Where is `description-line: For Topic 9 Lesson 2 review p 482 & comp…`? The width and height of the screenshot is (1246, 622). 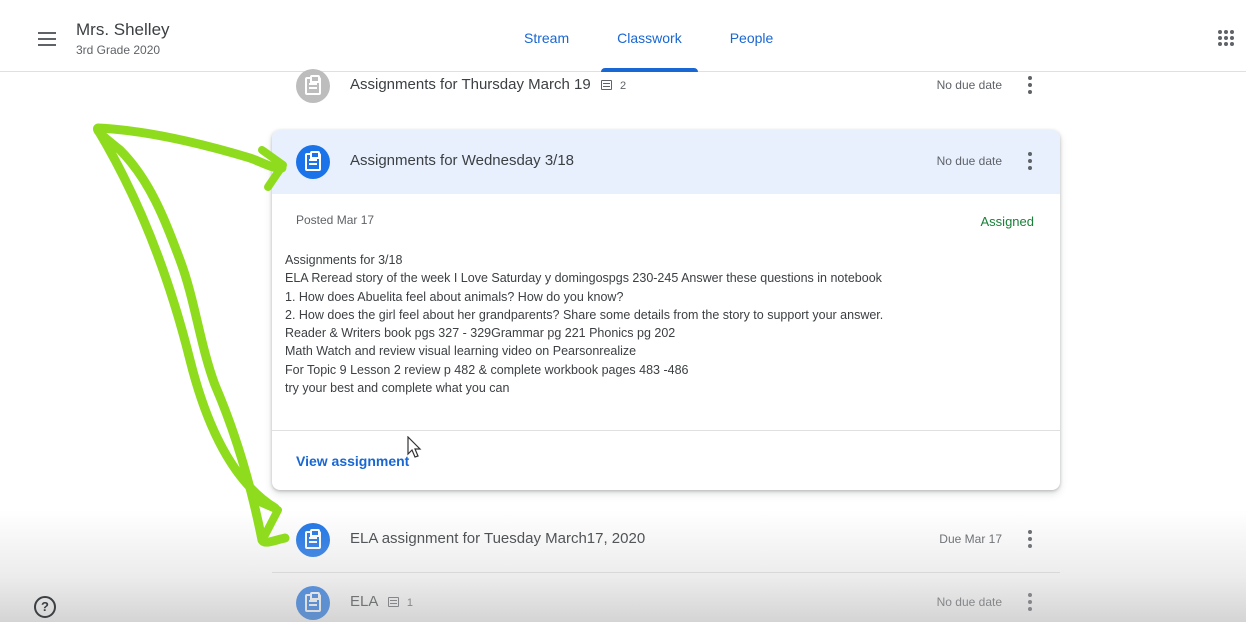 description-line: For Topic 9 Lesson 2 review p 482 & comp… is located at coordinates (487, 369).